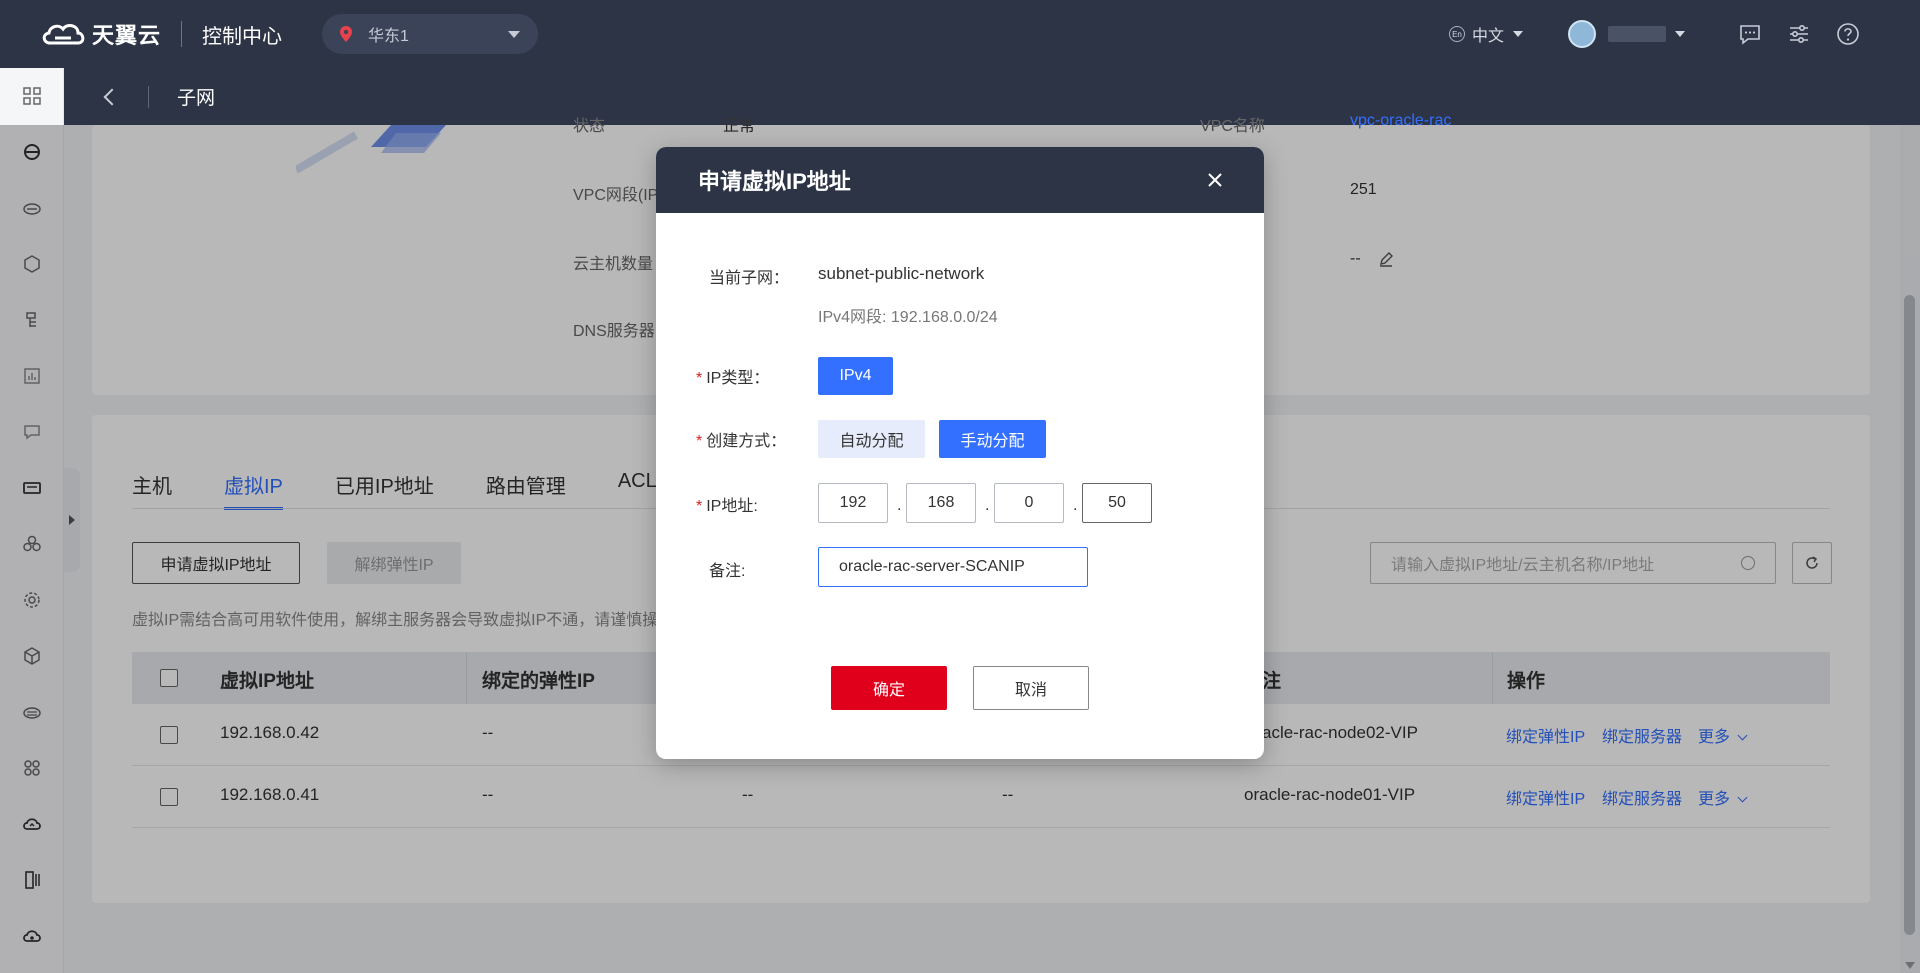  Describe the element at coordinates (953, 567) in the screenshot. I see `remark-input: oracle-rac-server-SCANIP` at that location.